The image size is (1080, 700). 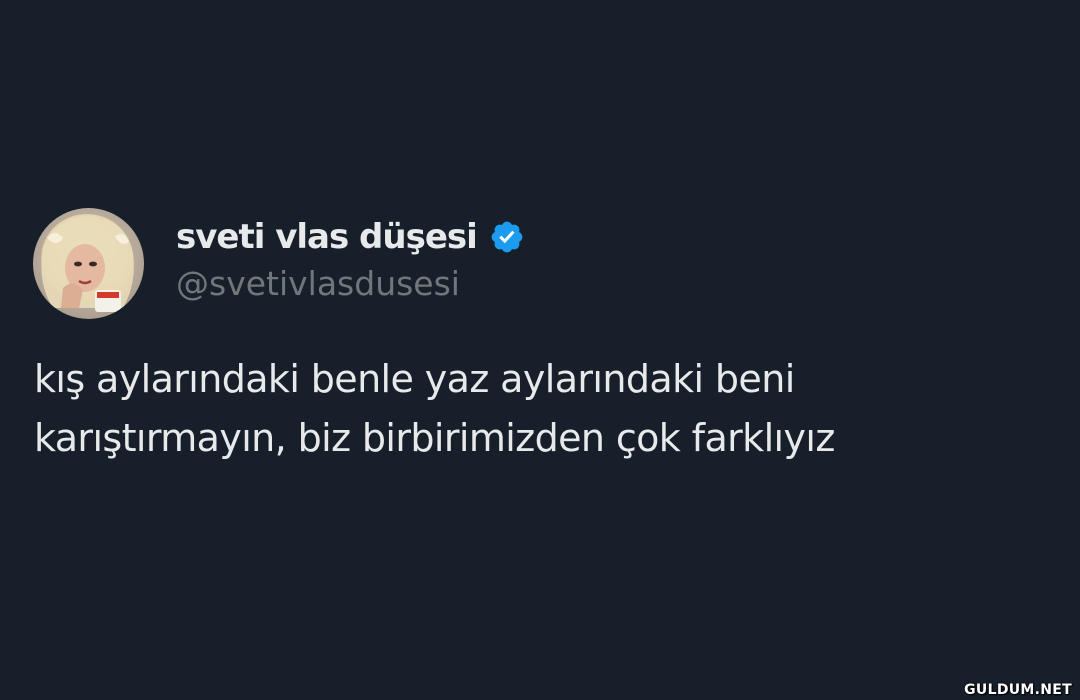 I want to click on avatar-photo, so click(x=88, y=263).